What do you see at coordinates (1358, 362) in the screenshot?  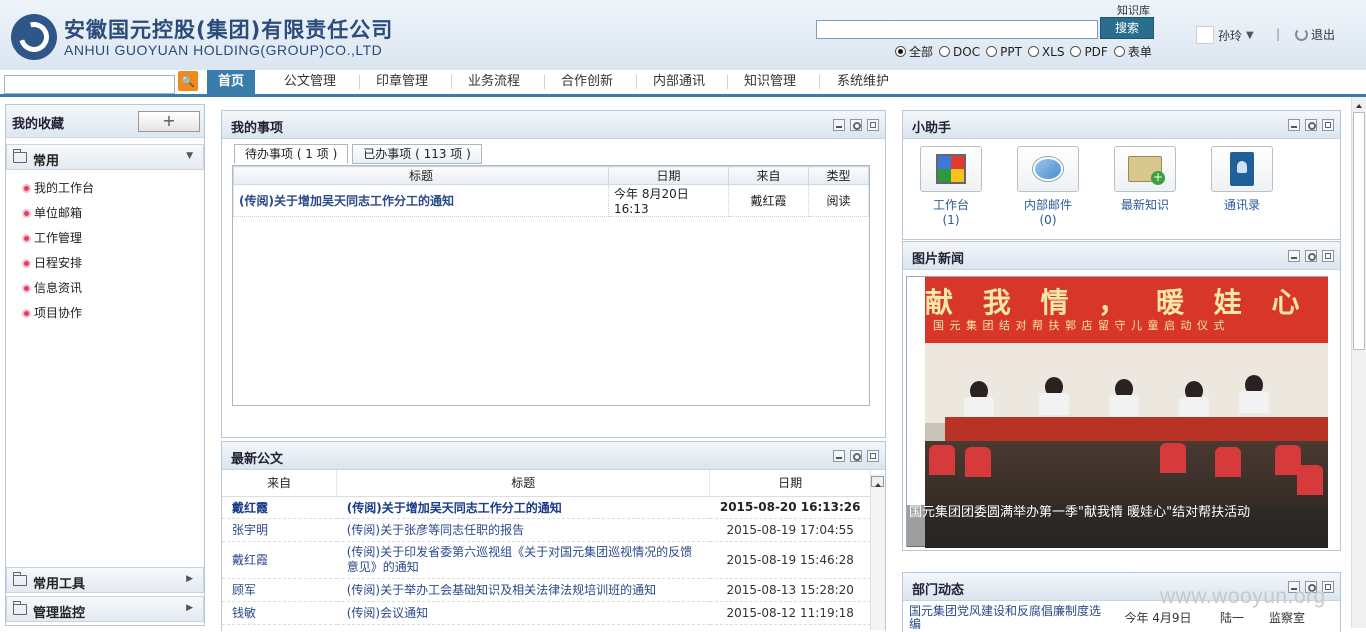 I see `page-scrollbar` at bounding box center [1358, 362].